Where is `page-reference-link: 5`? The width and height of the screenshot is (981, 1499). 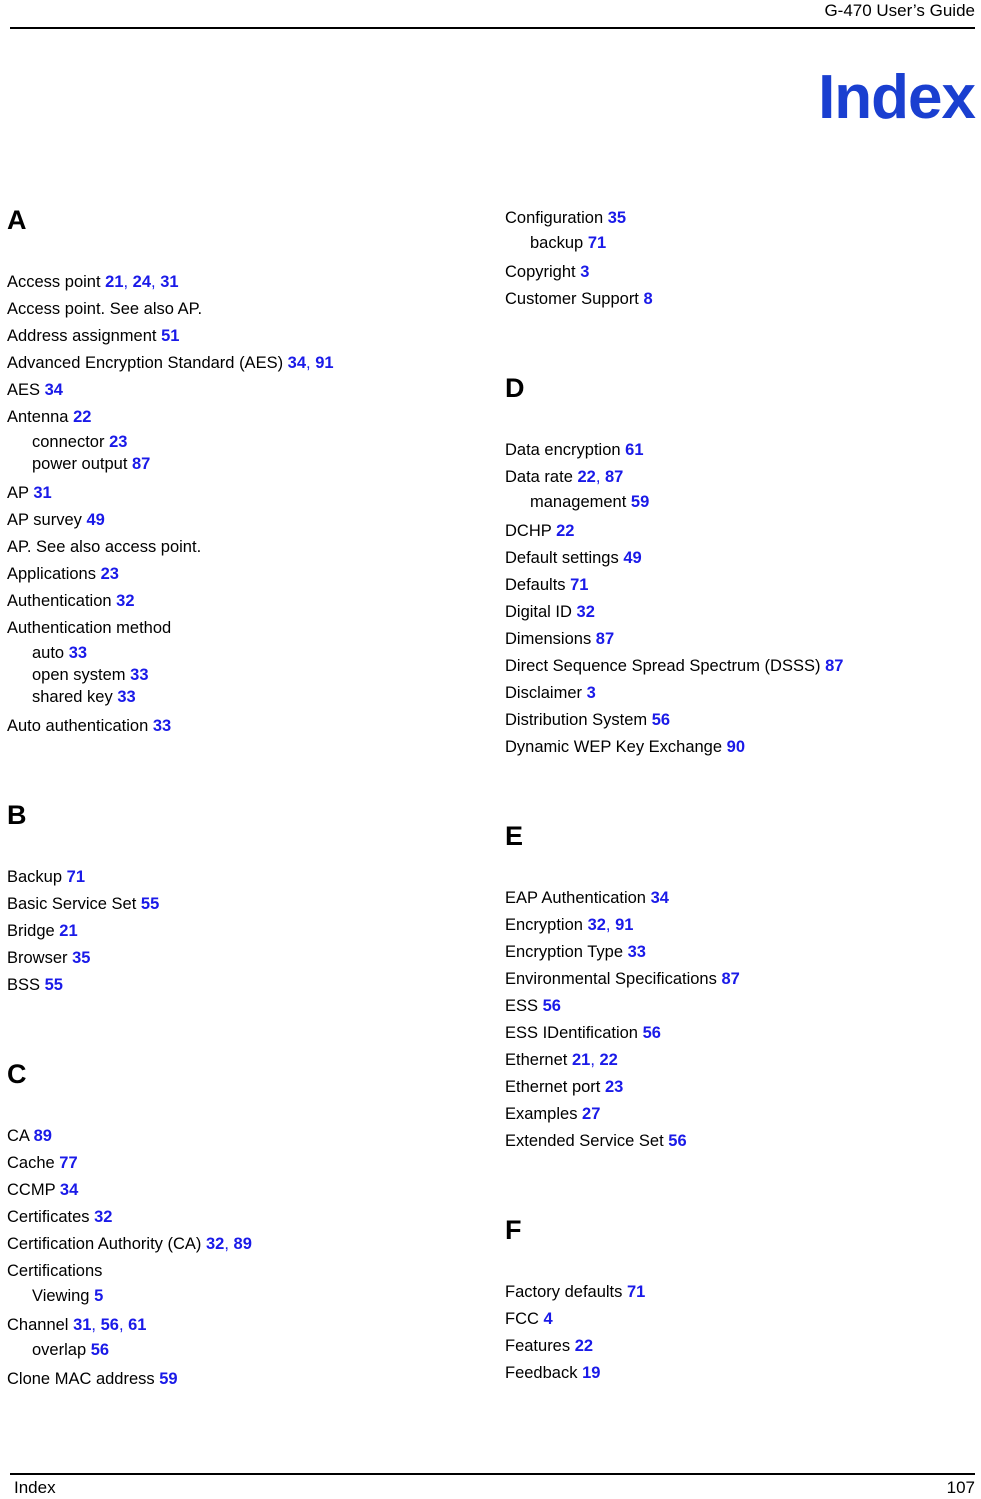
page-reference-link: 5 is located at coordinates (98, 1296).